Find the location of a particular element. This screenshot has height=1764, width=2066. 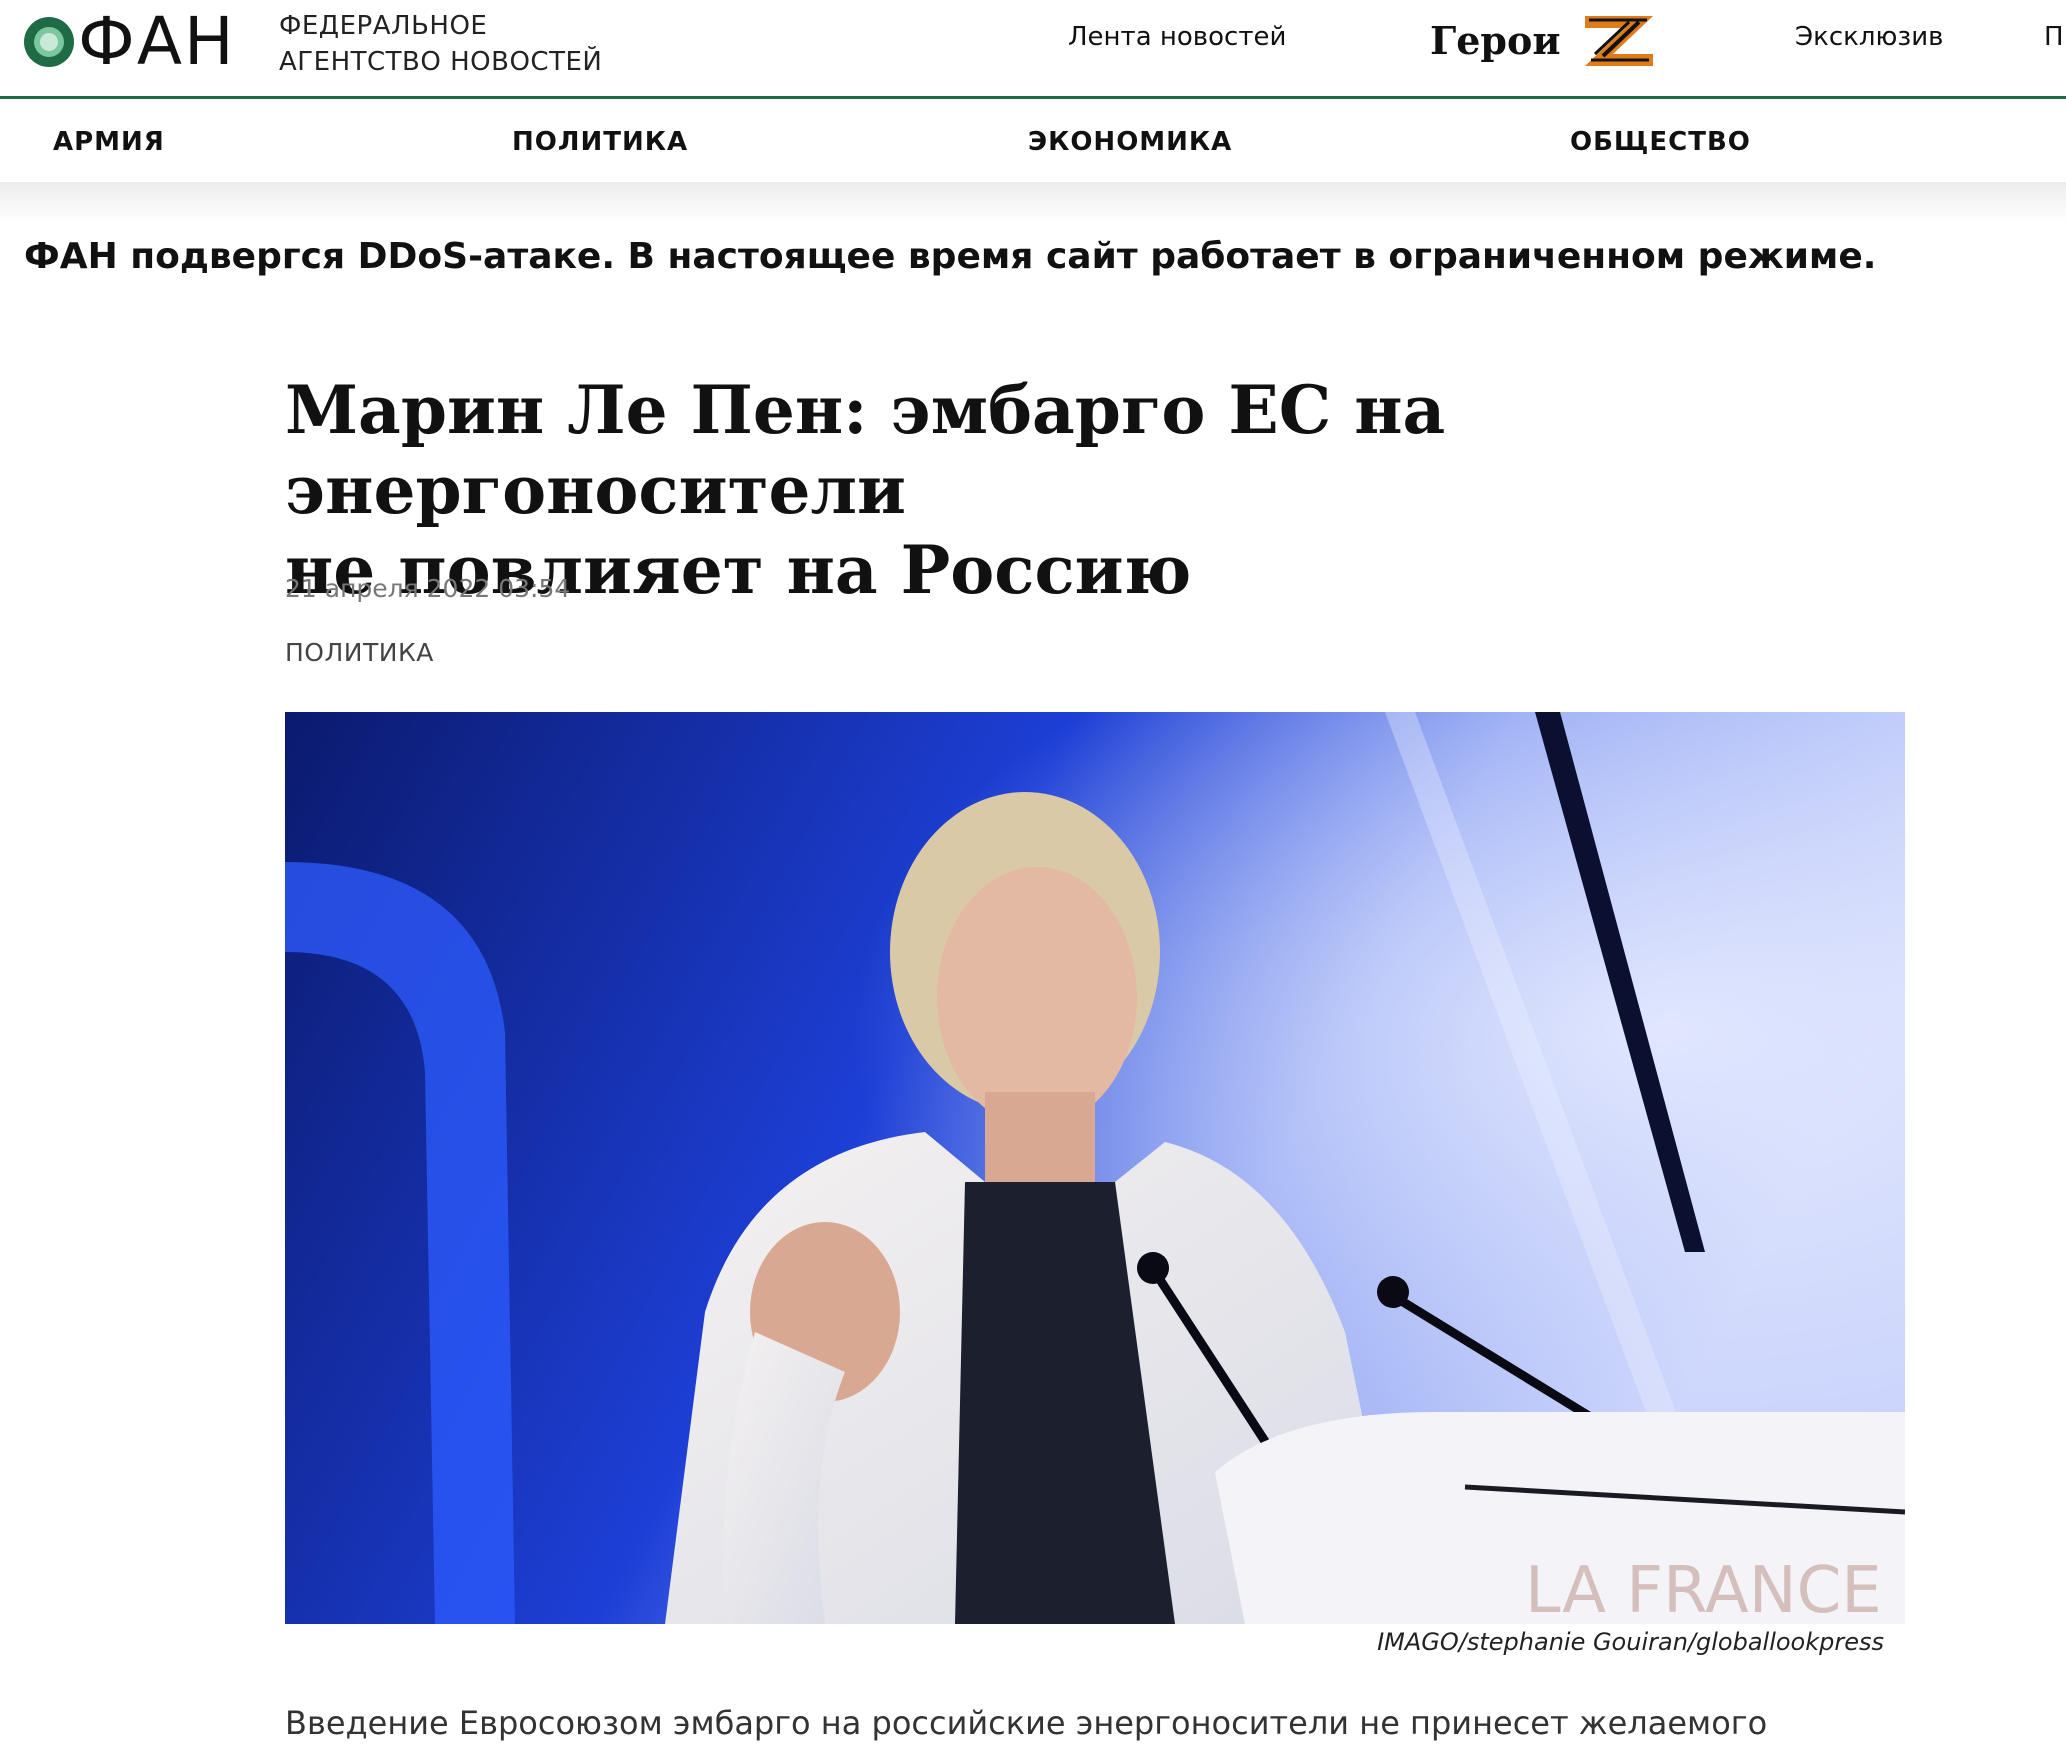

tagline-line-2: АГЕНТСТВО НОВОСТЕЙ is located at coordinates (441, 62).